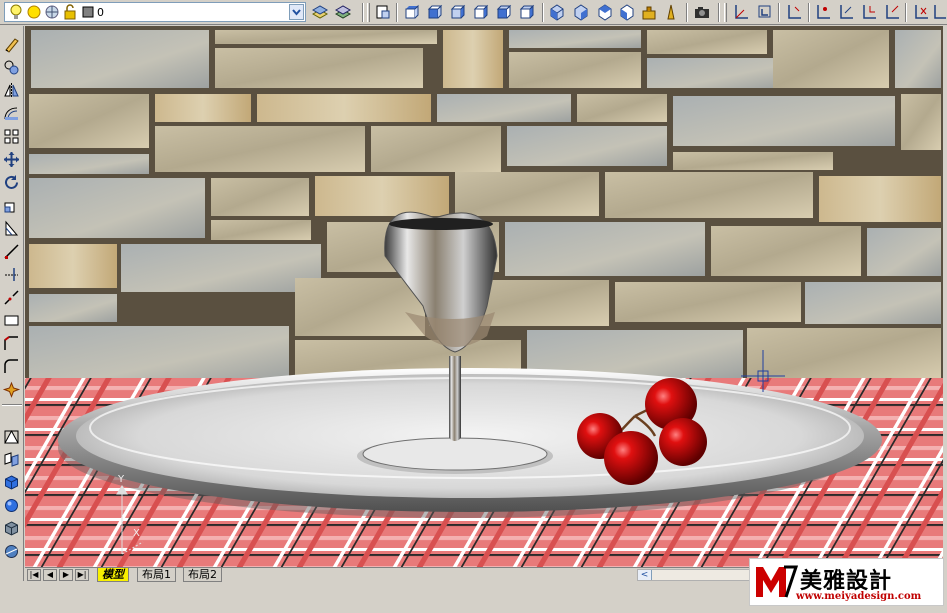  I want to click on rotate-icon, so click(11, 182).